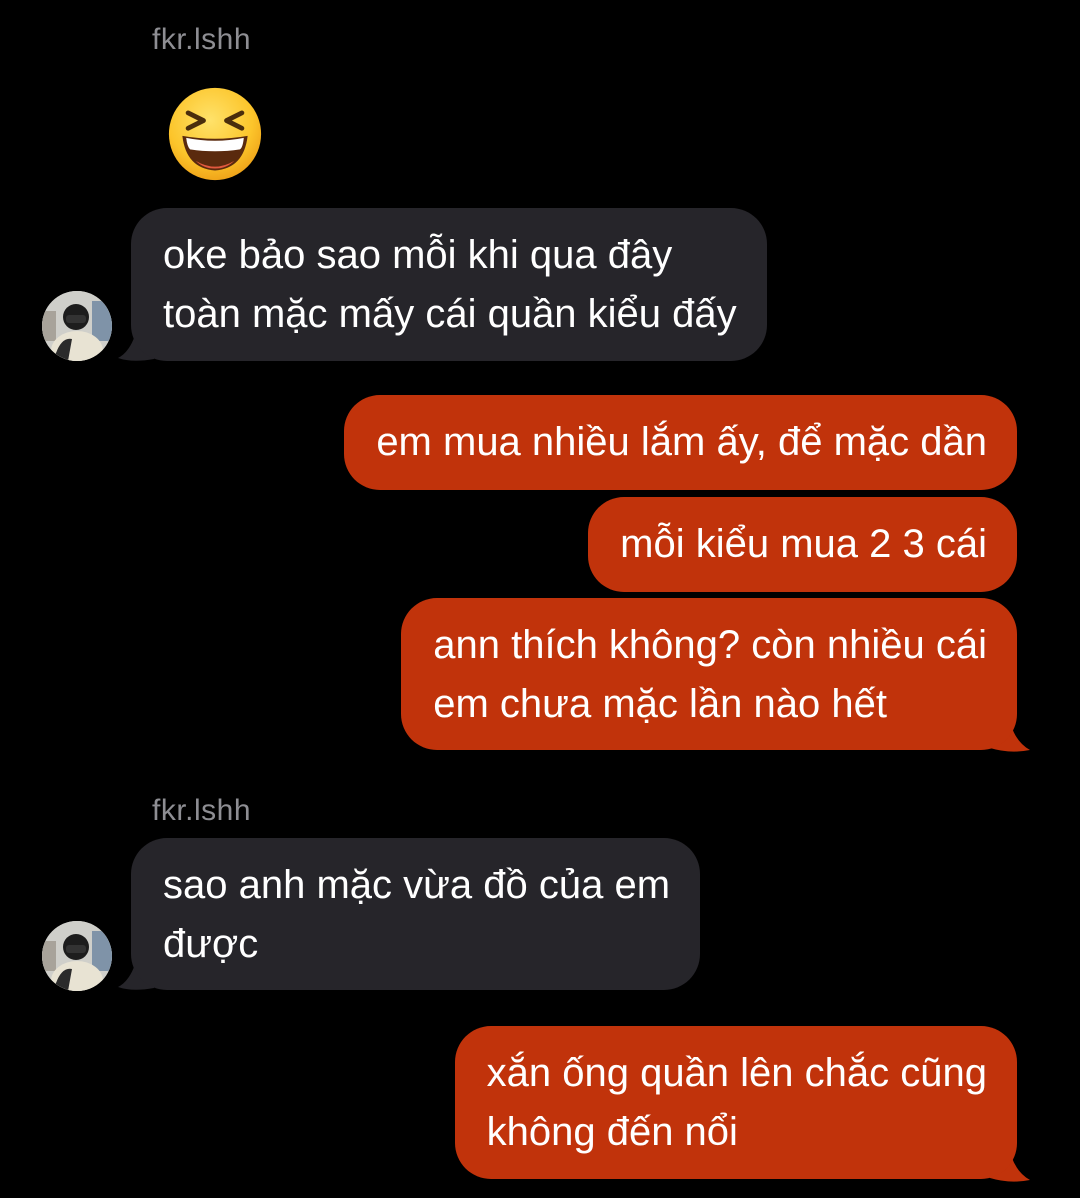  Describe the element at coordinates (418, 255) in the screenshot. I see `message-text-line: oke bảo sao mỗi khi qua đây` at that location.